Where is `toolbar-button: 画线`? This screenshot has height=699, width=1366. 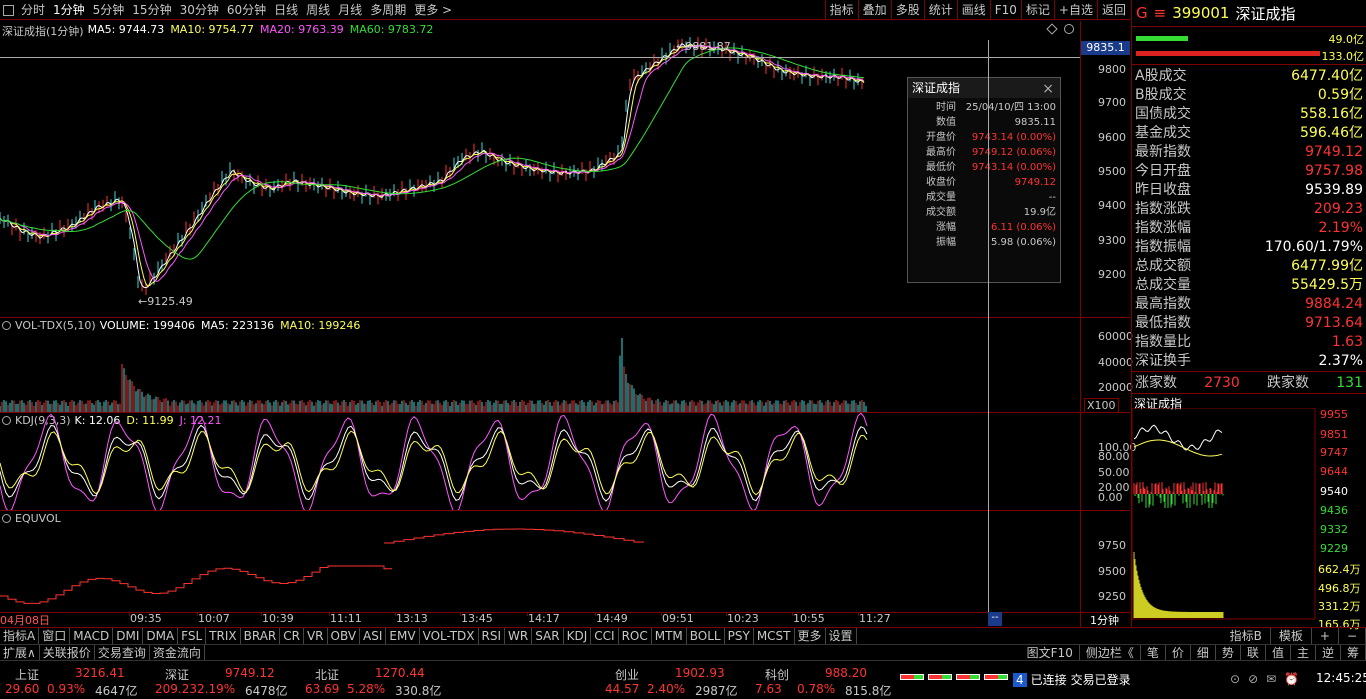
toolbar-button: 画线 is located at coordinates (973, 10).